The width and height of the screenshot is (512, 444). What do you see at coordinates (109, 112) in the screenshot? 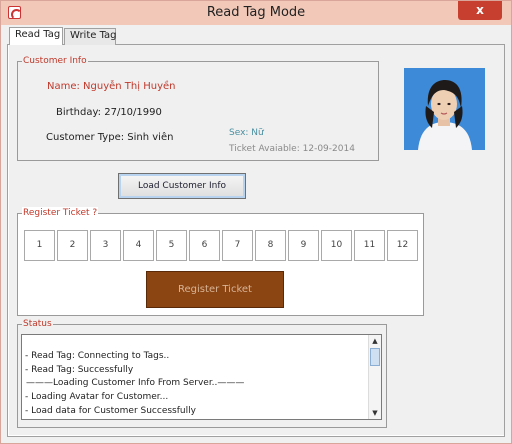
I see `customer-birthday: Birthday: 27/10/1990` at bounding box center [109, 112].